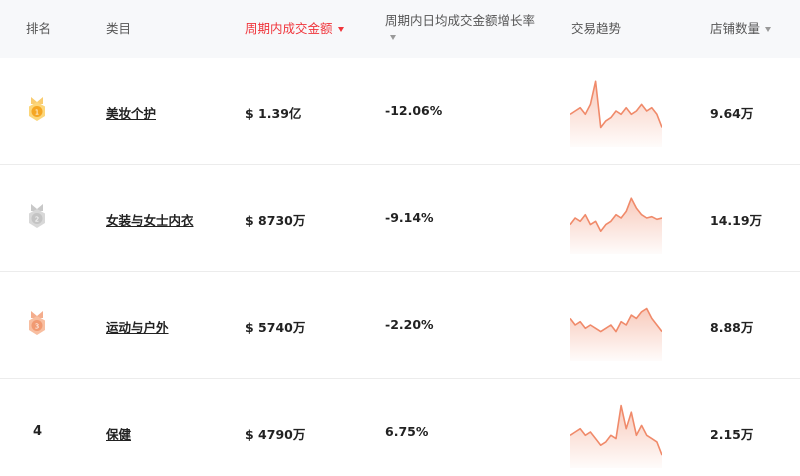  I want to click on svg-text: 3, so click(37, 327).